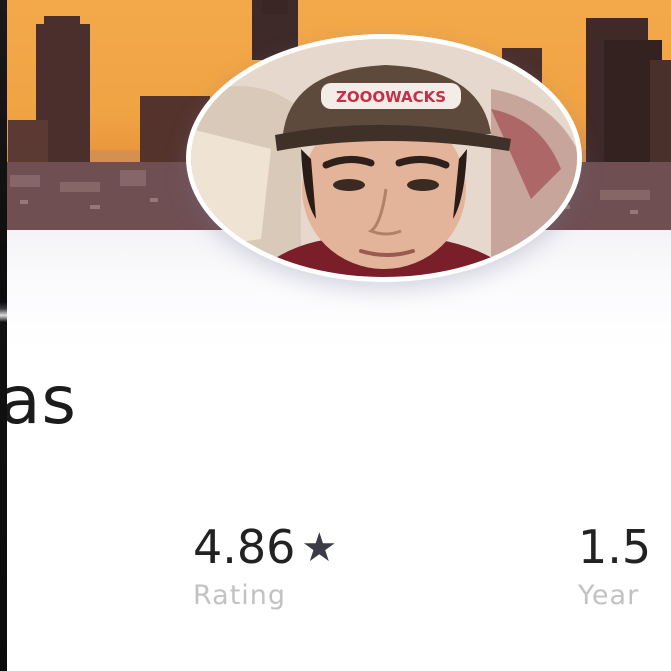  I want to click on years-value: 1.5, so click(615, 547).